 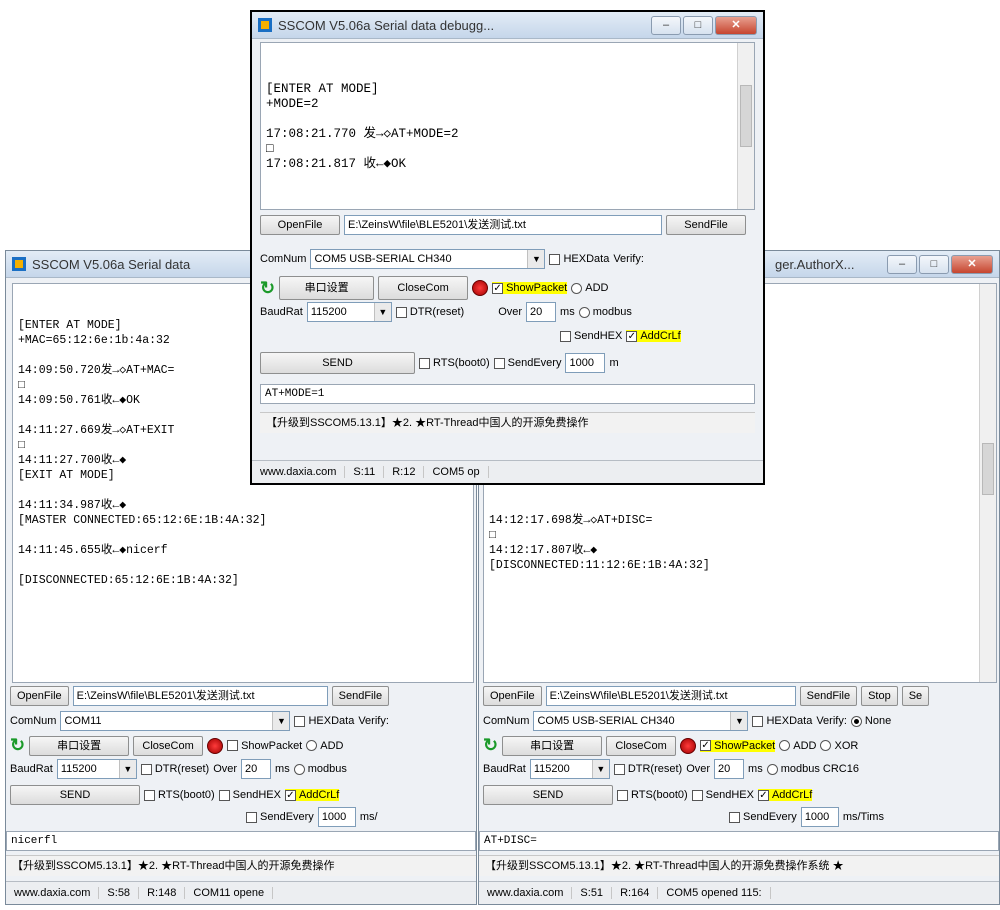 I want to click on front-scrollbar, so click(x=745, y=126).